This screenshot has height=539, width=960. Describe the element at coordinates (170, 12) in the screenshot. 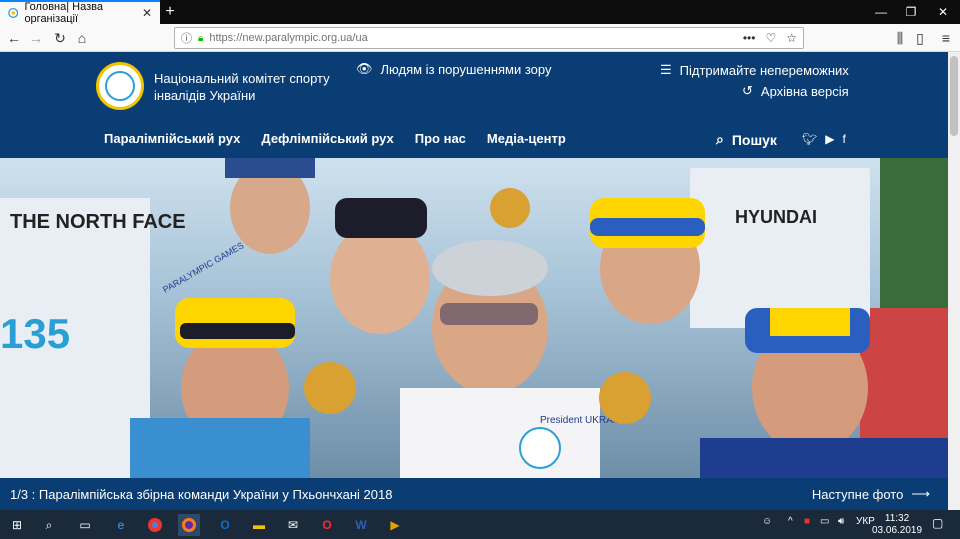

I see `new-tab-button: +` at that location.